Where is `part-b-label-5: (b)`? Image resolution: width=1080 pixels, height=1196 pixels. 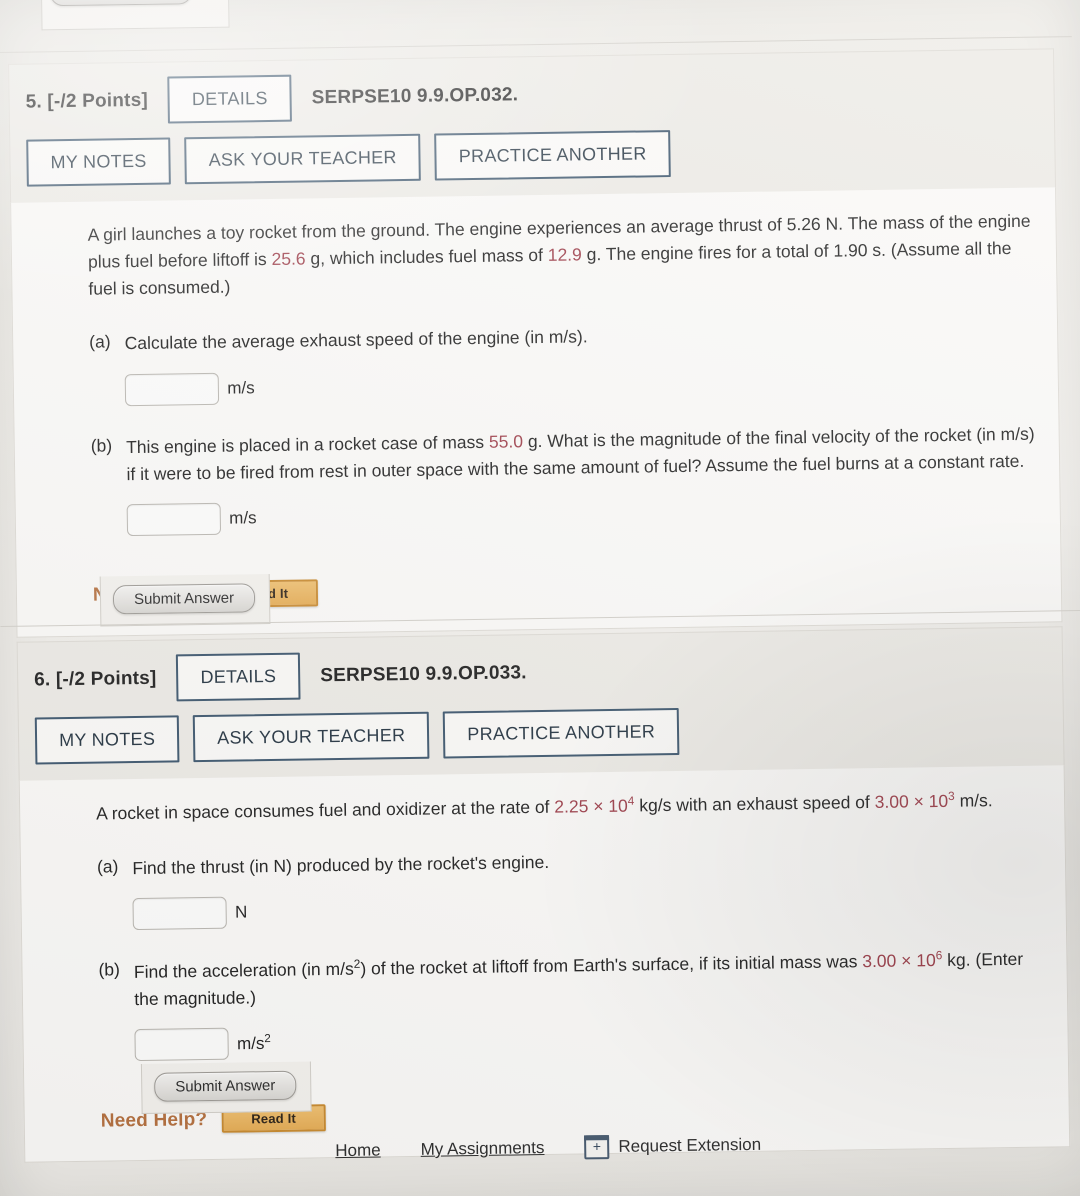
part-b-label-5: (b) is located at coordinates (101, 445).